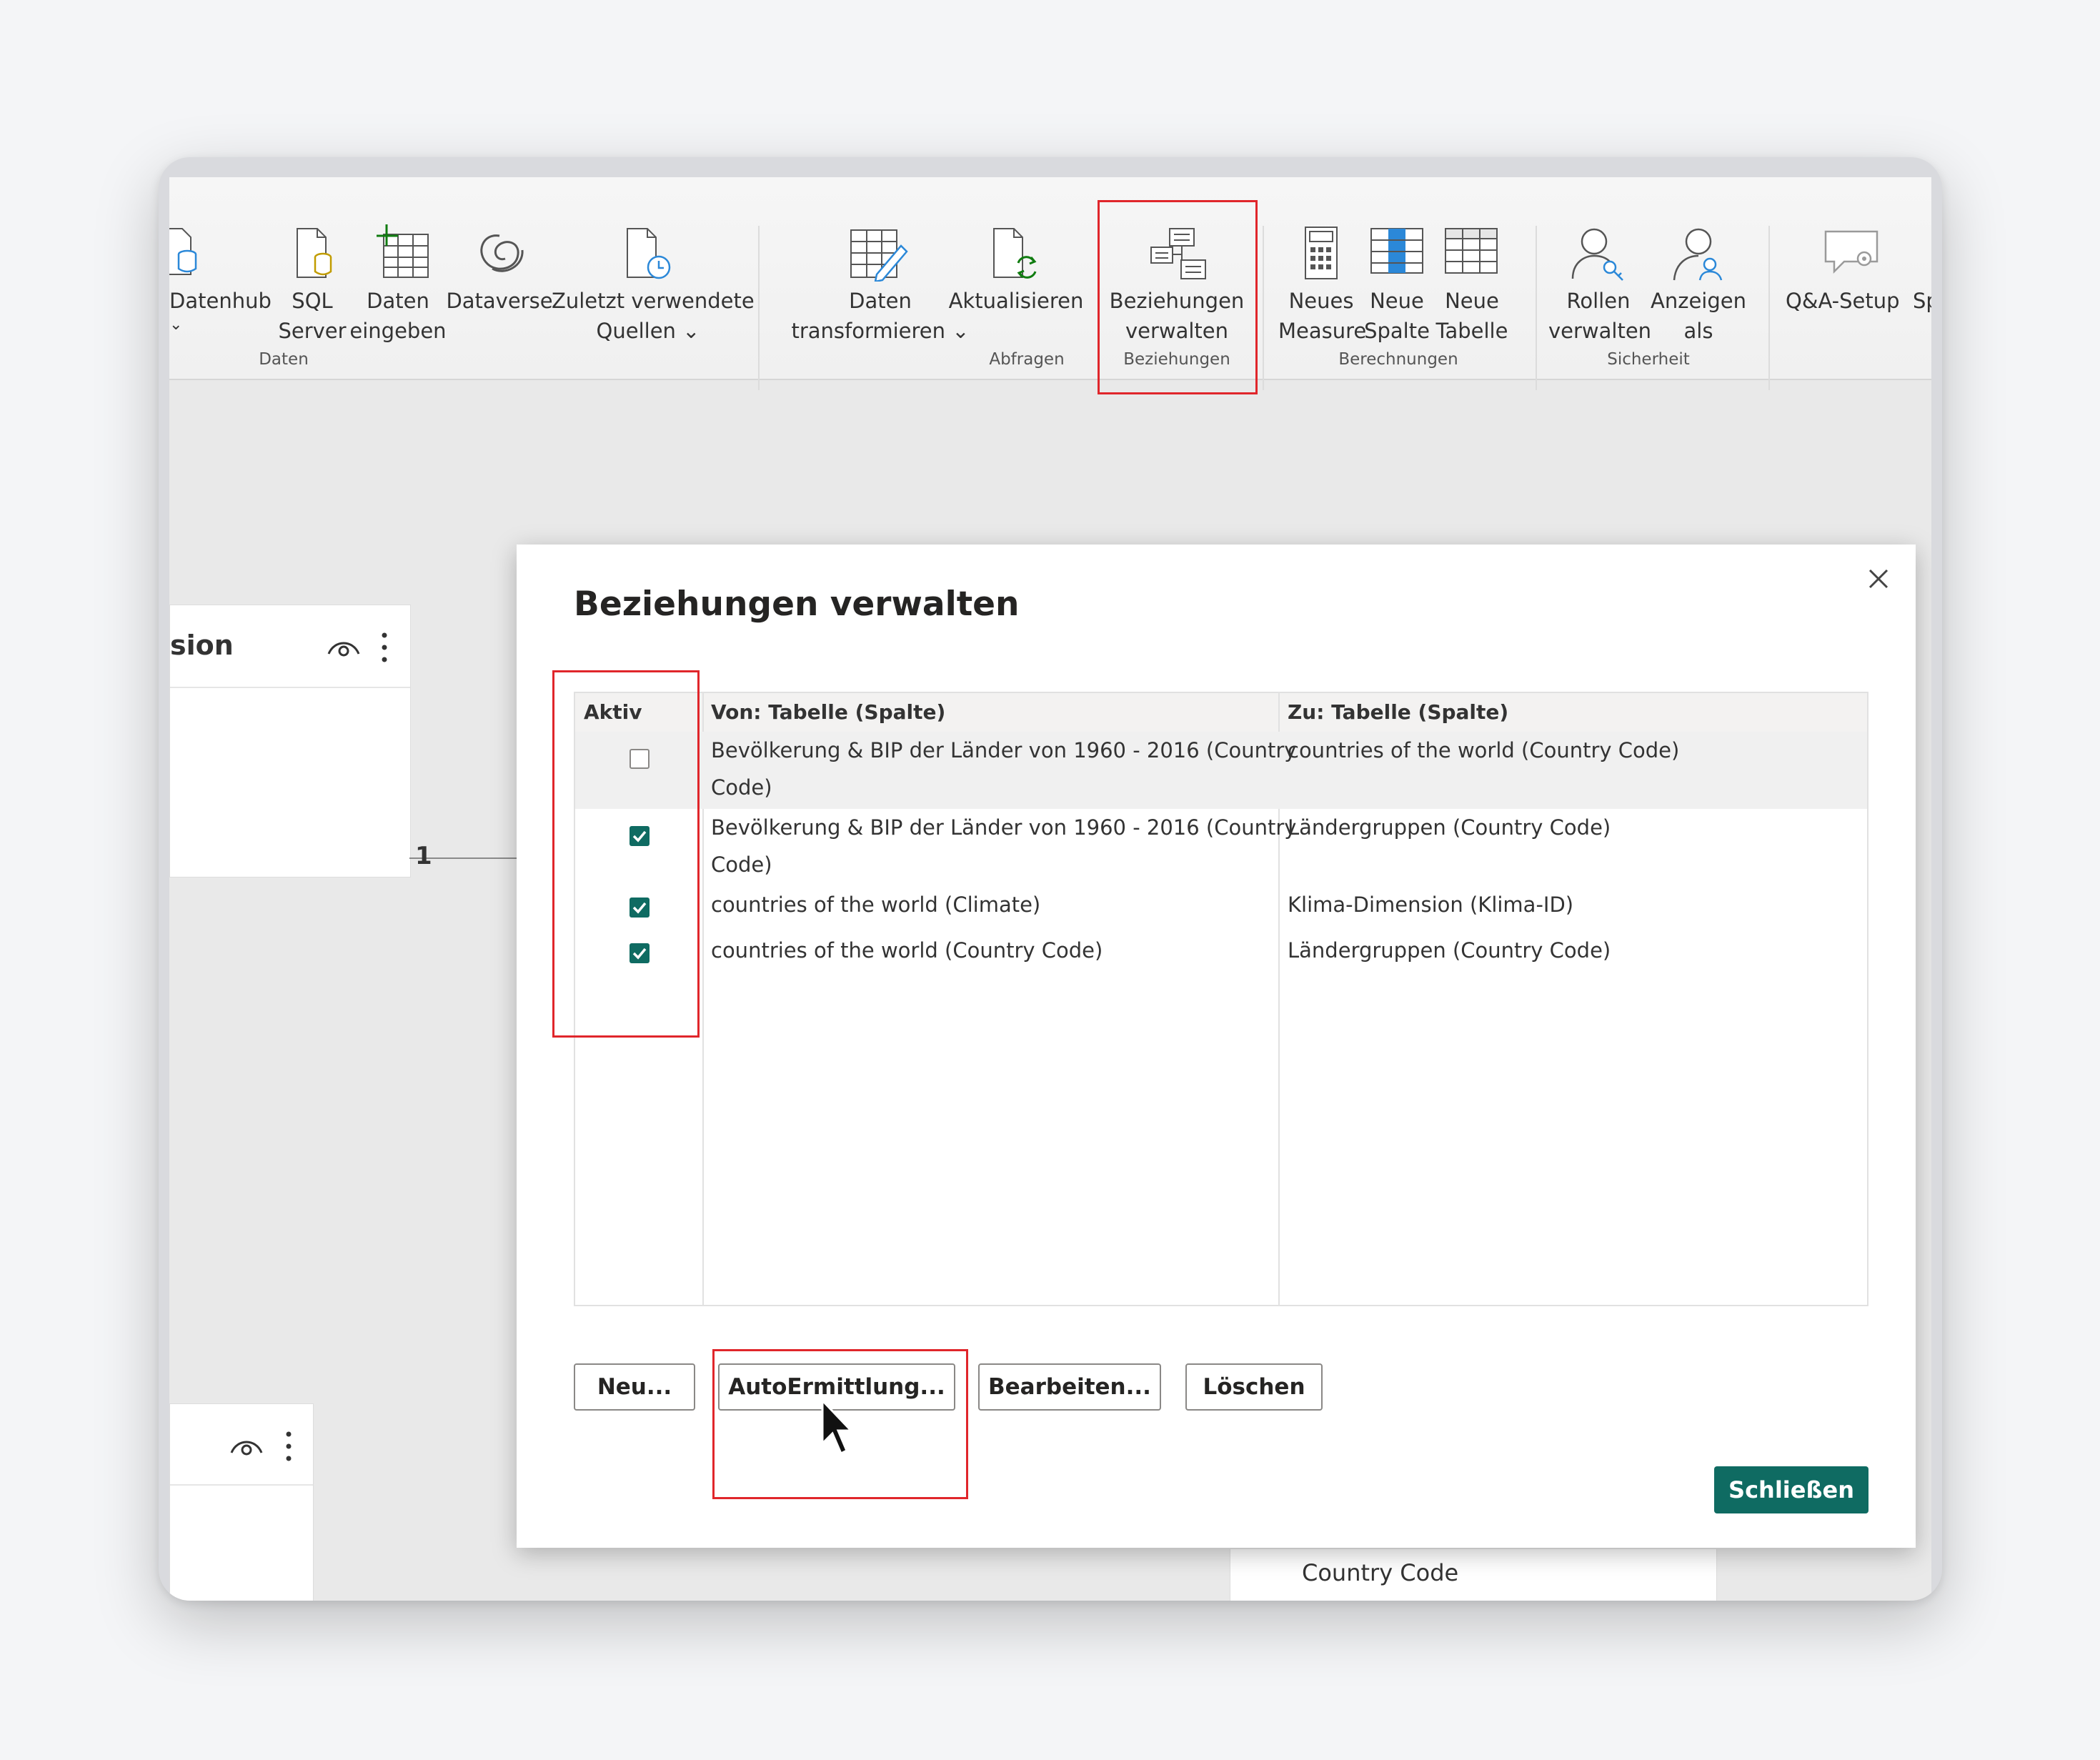 The height and width of the screenshot is (1760, 2100). Describe the element at coordinates (876, 905) in the screenshot. I see `from-cell-line1: countries of the world (Climate)` at that location.